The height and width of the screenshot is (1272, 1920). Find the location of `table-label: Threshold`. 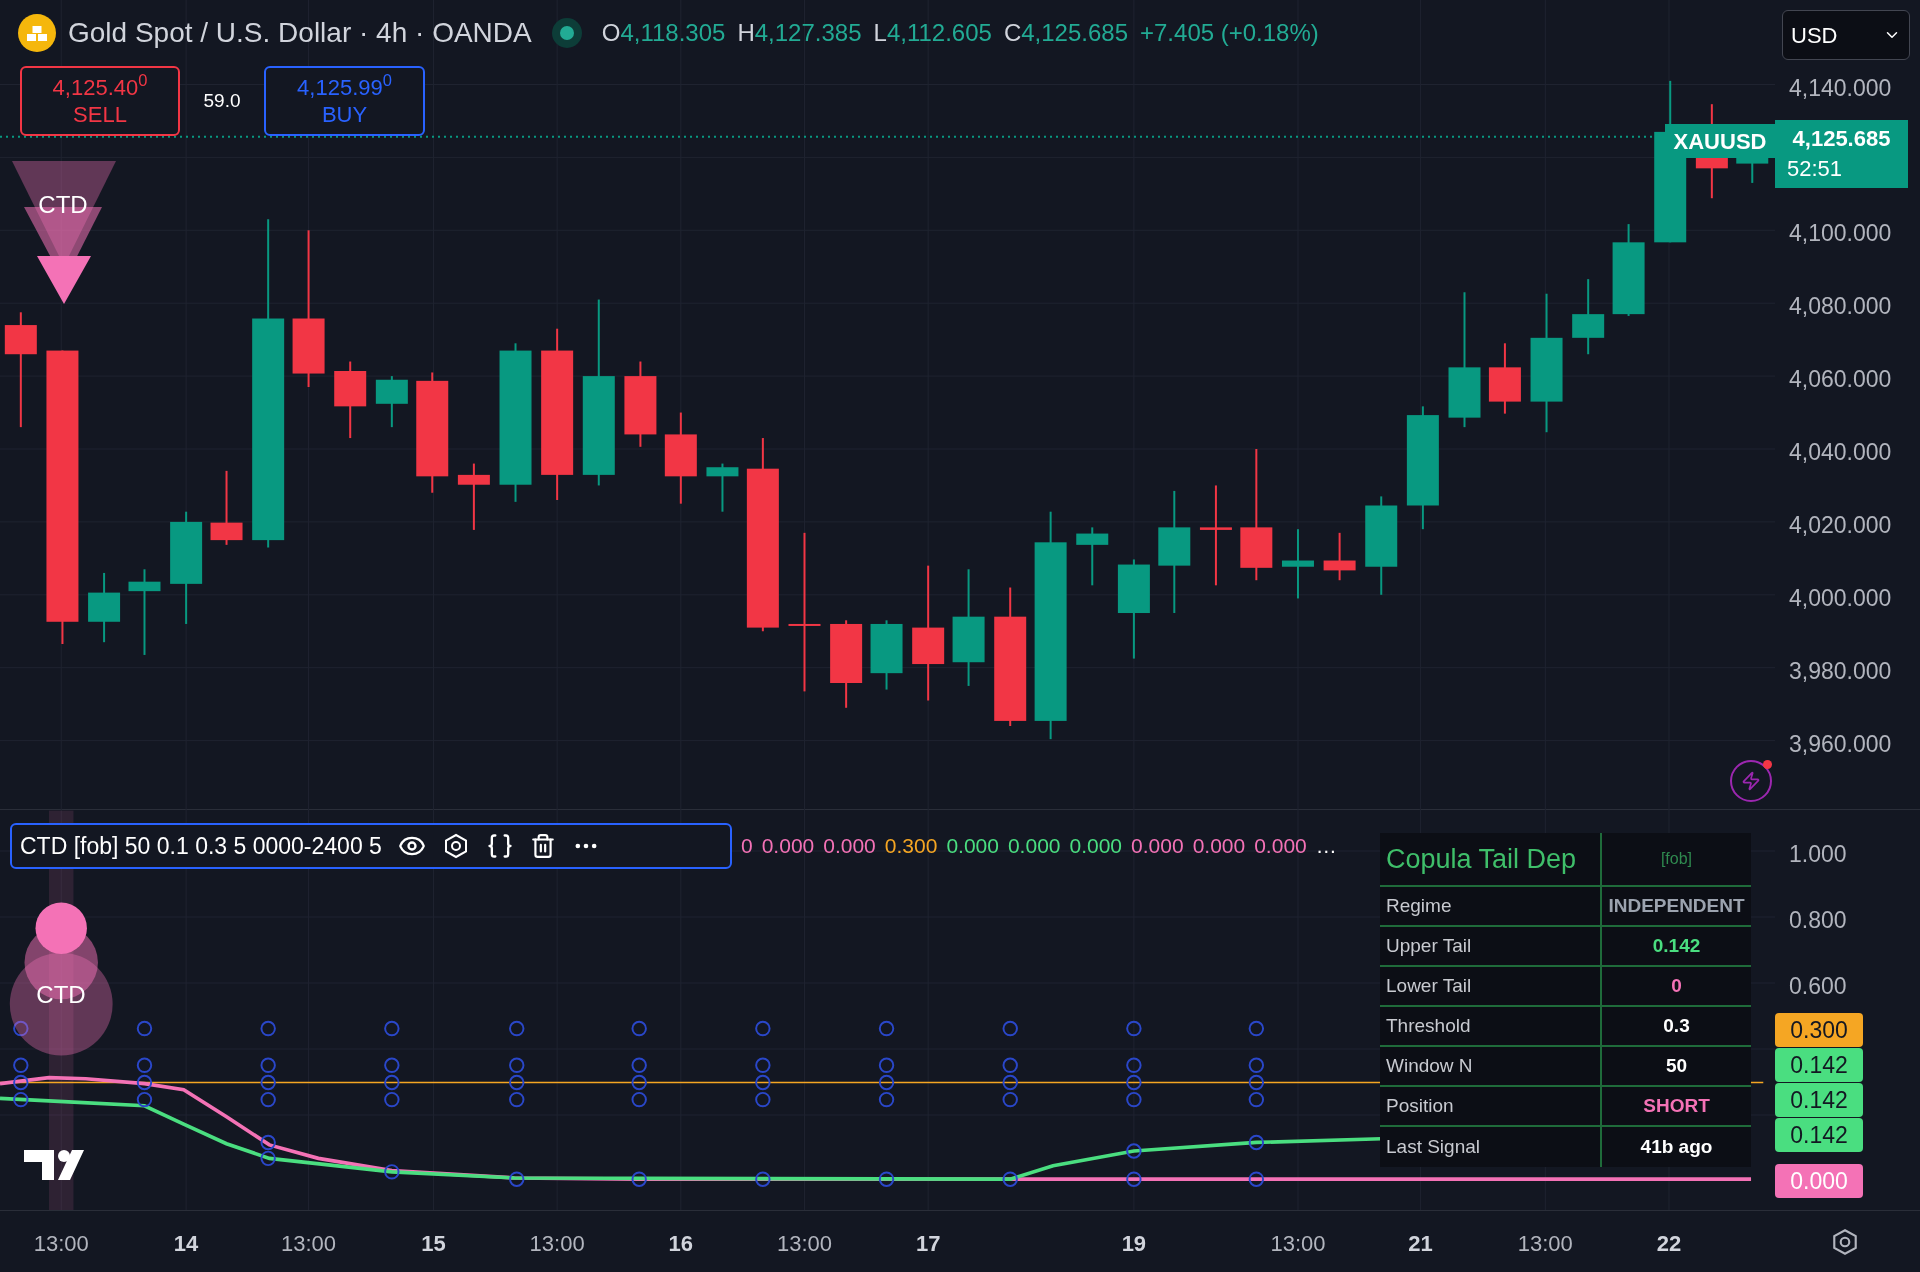

table-label: Threshold is located at coordinates (1491, 1026).